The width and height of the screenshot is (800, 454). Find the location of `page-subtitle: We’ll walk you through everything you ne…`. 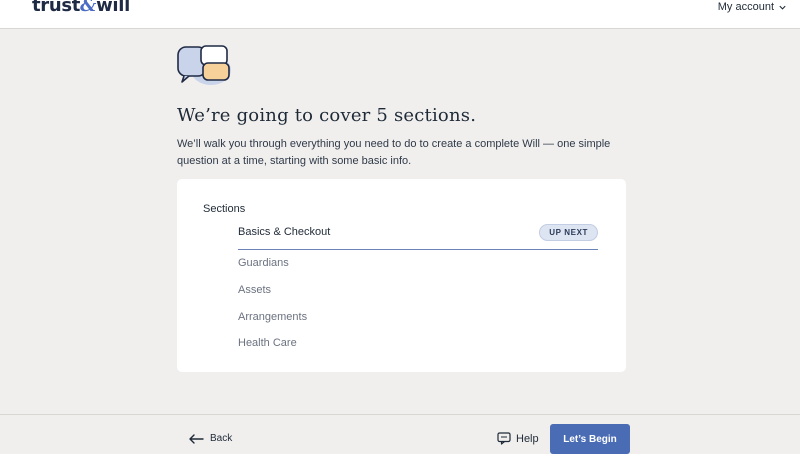

page-subtitle: We’ll walk you through everything you ne… is located at coordinates (394, 152).